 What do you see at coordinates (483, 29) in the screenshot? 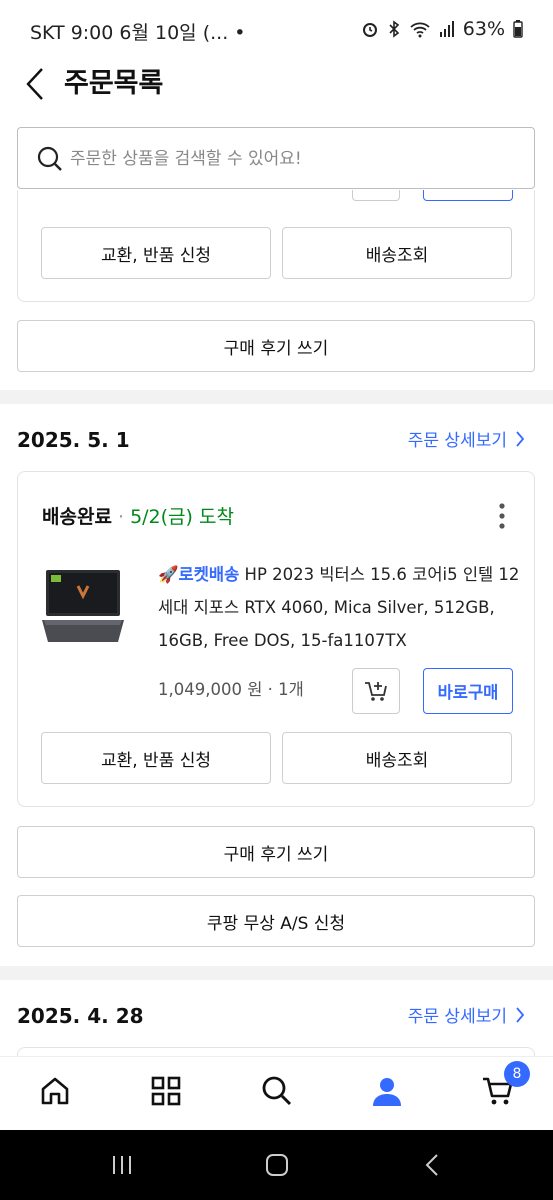
I see `battery-percent: 63%` at bounding box center [483, 29].